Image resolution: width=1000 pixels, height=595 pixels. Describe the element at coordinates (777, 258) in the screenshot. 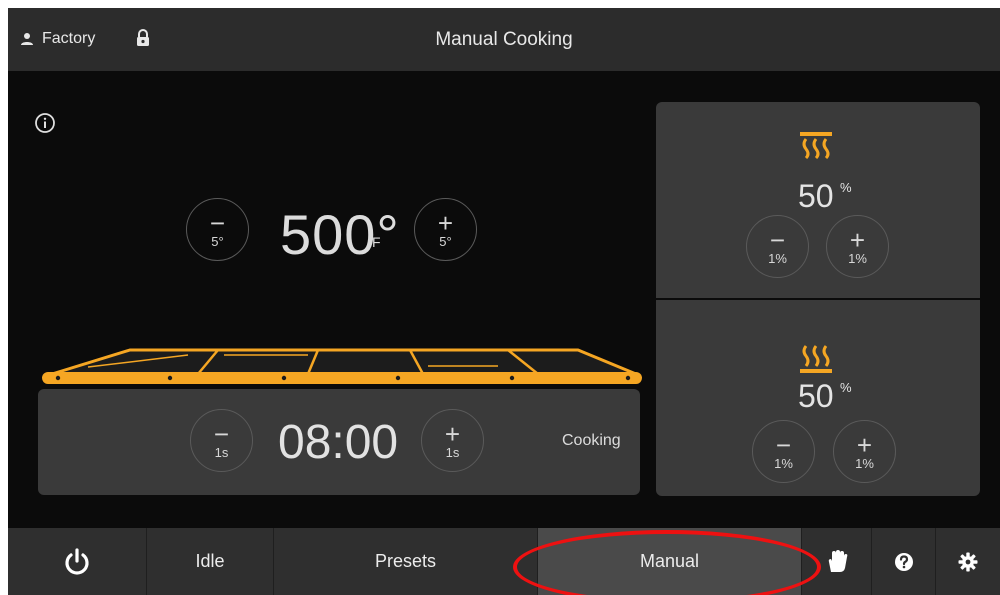

I see `top-heater-decrease-step: 1%` at that location.